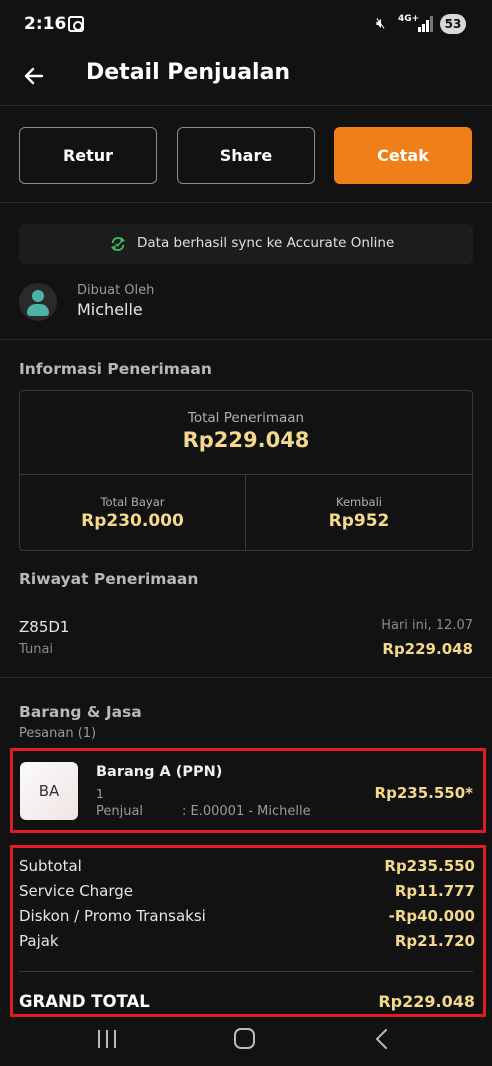 Image resolution: width=492 pixels, height=1066 pixels. I want to click on page-title: Detail Penjualan, so click(188, 72).